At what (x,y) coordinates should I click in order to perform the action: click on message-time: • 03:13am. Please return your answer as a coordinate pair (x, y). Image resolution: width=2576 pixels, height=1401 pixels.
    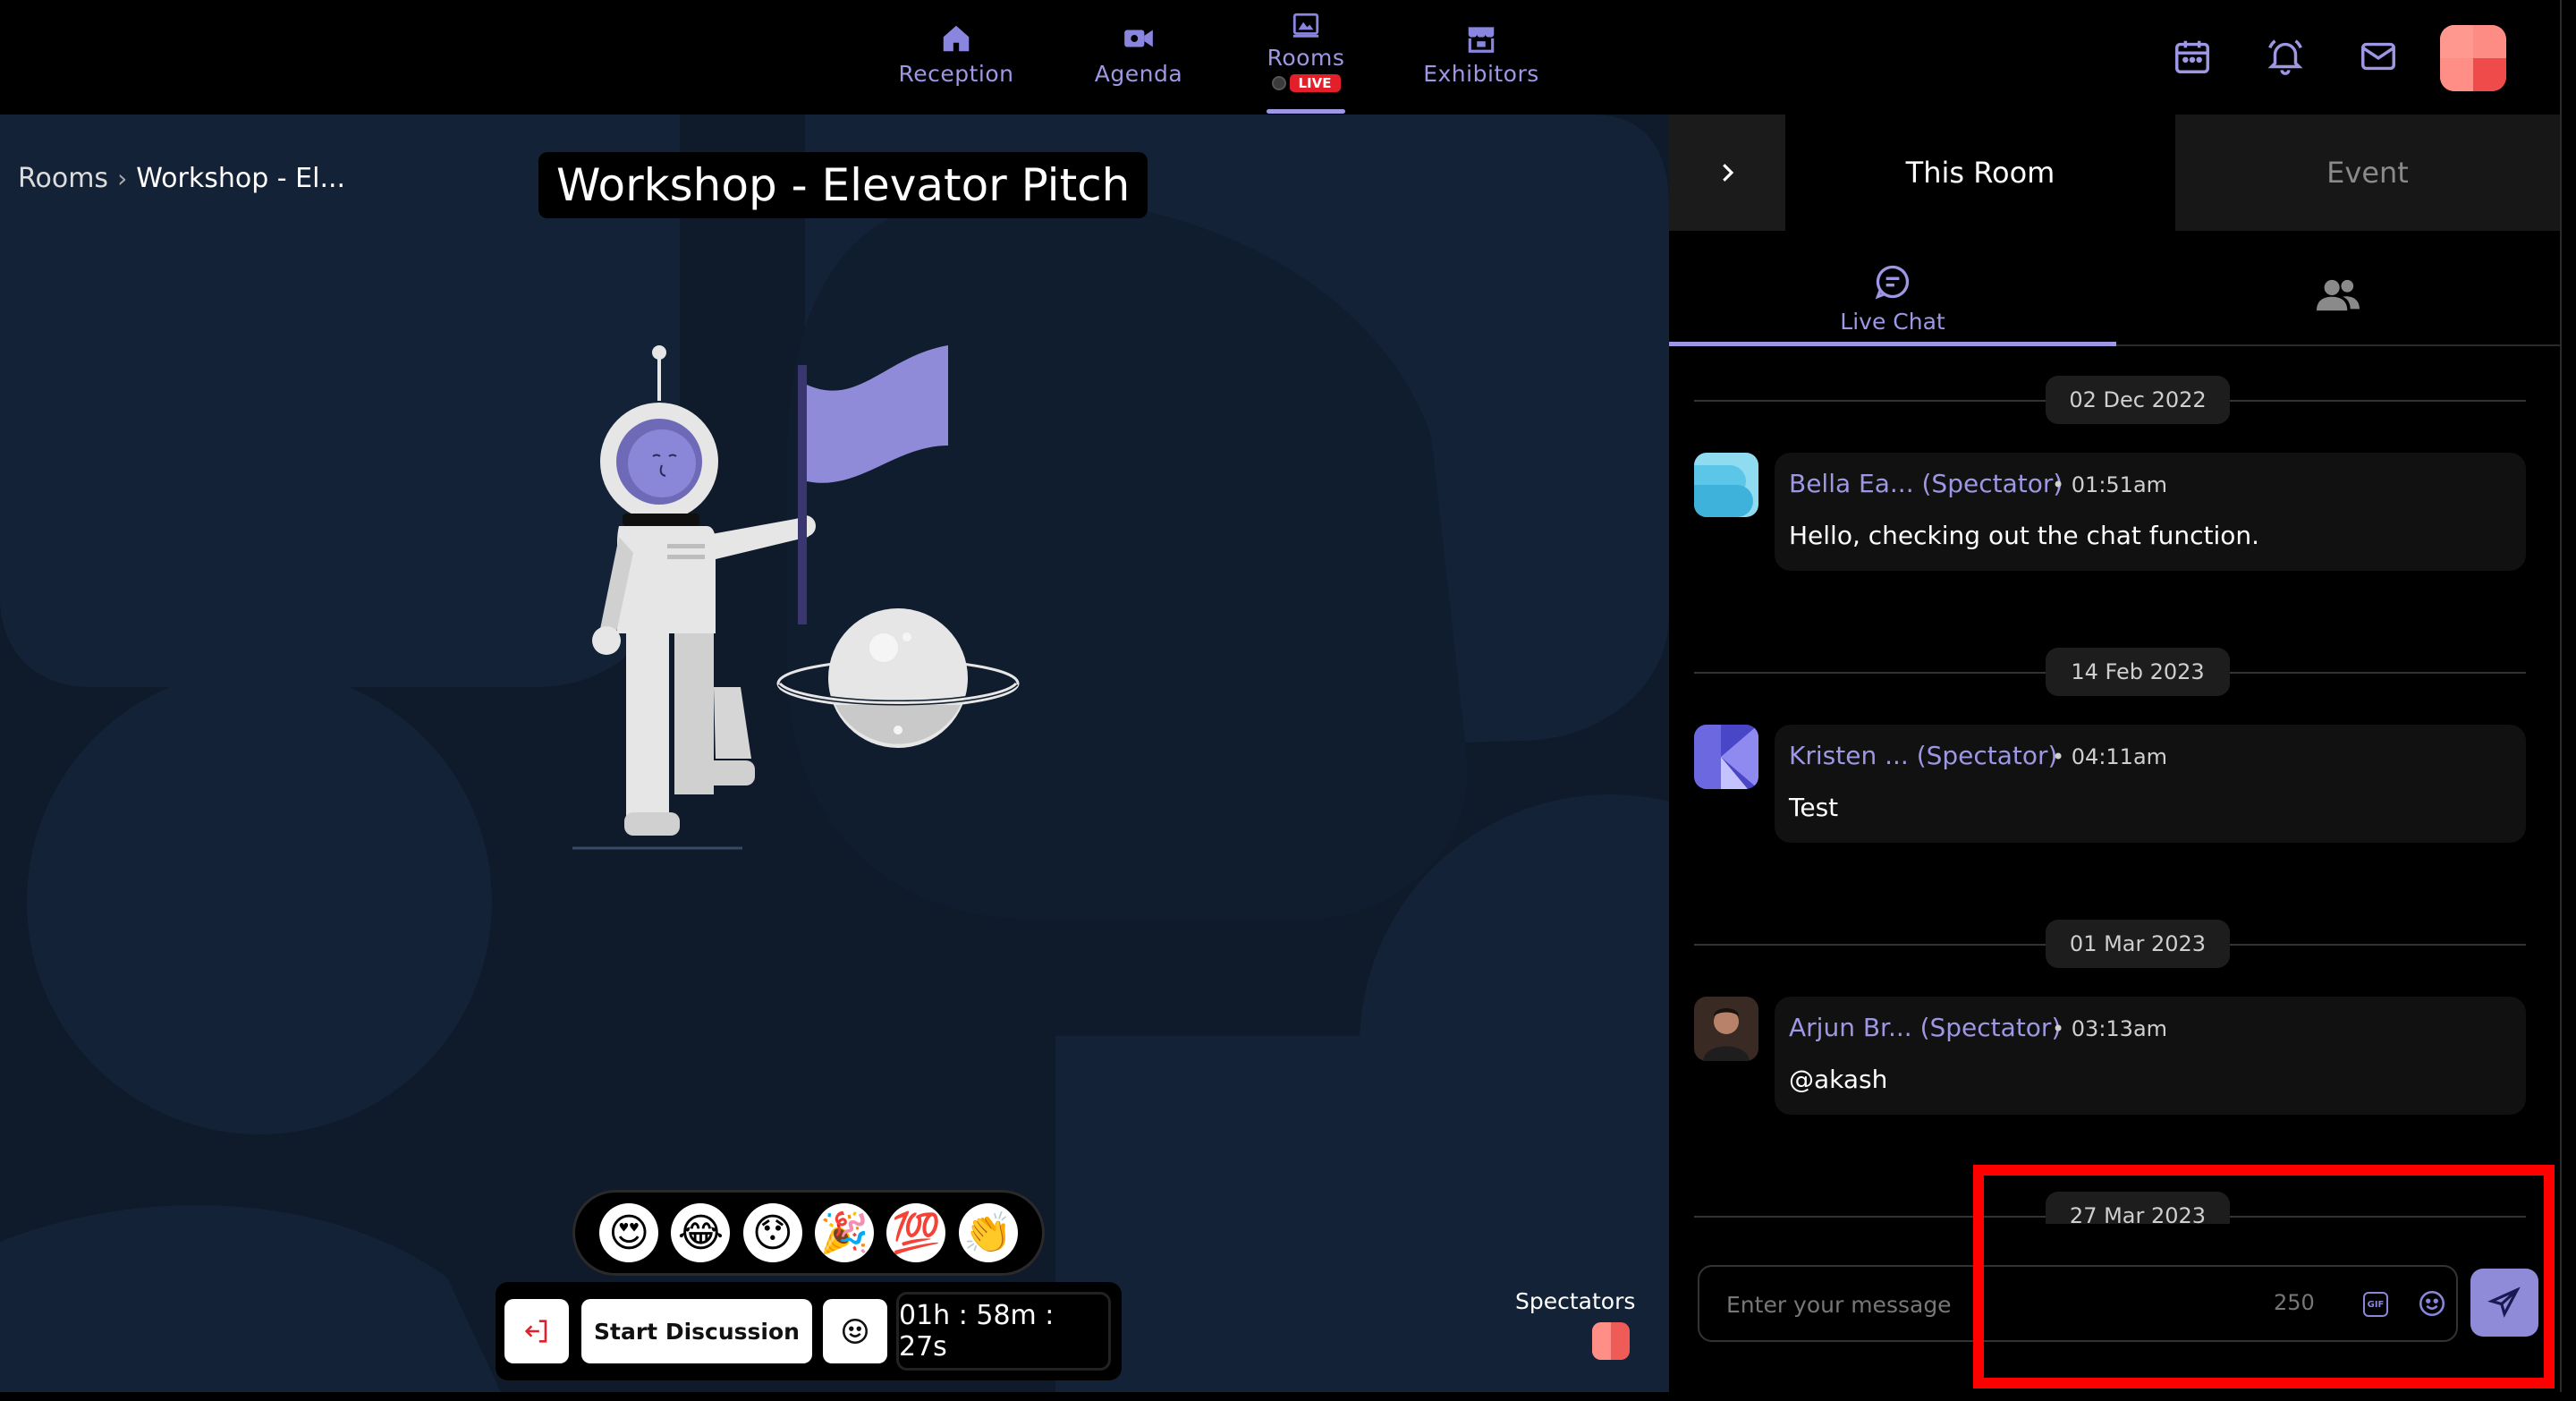
    Looking at the image, I should click on (2110, 1028).